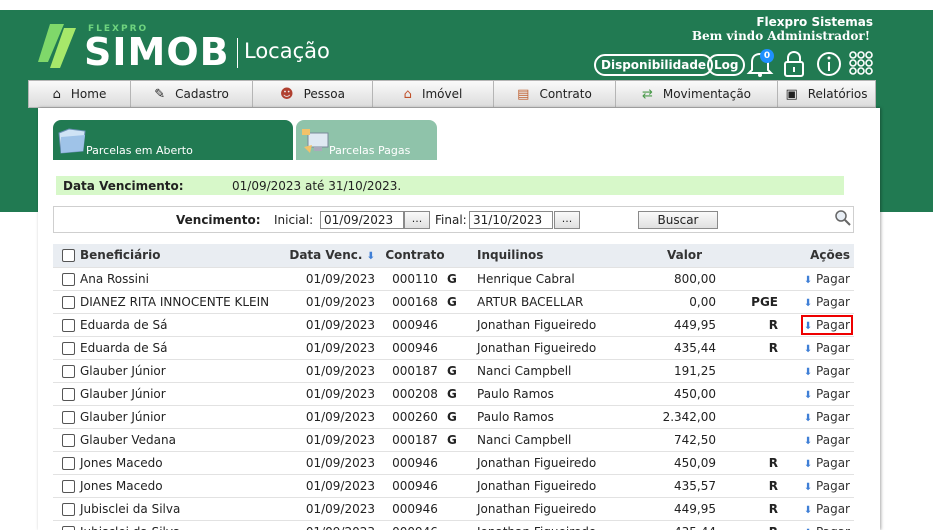 The image size is (933, 530). What do you see at coordinates (407, 94) in the screenshot?
I see `house-icon: ⌂` at bounding box center [407, 94].